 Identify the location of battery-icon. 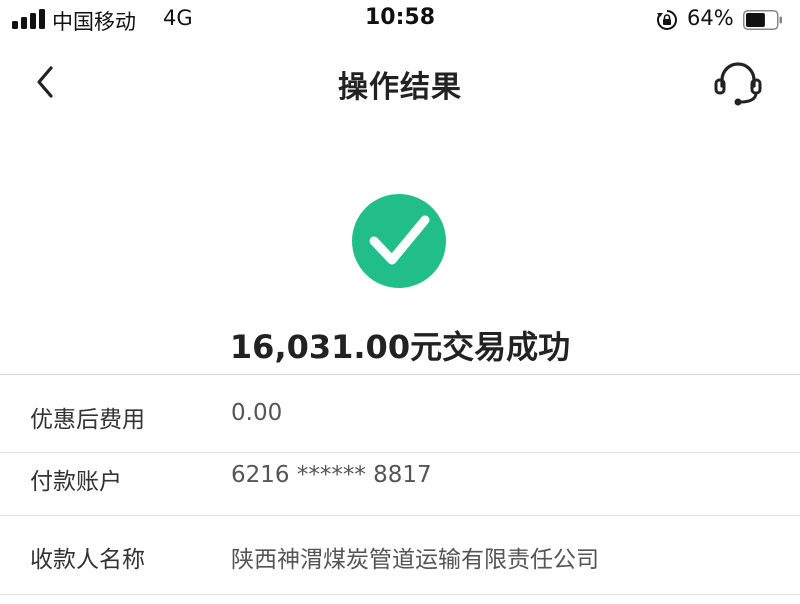
(762, 20).